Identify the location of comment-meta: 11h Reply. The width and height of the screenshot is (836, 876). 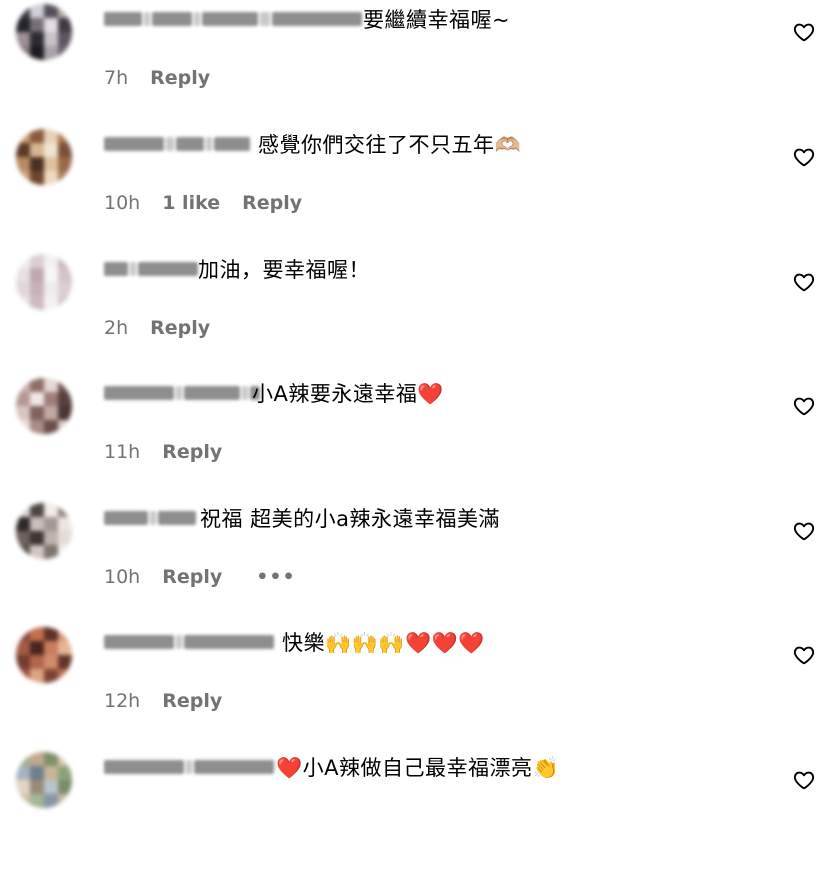
(163, 452).